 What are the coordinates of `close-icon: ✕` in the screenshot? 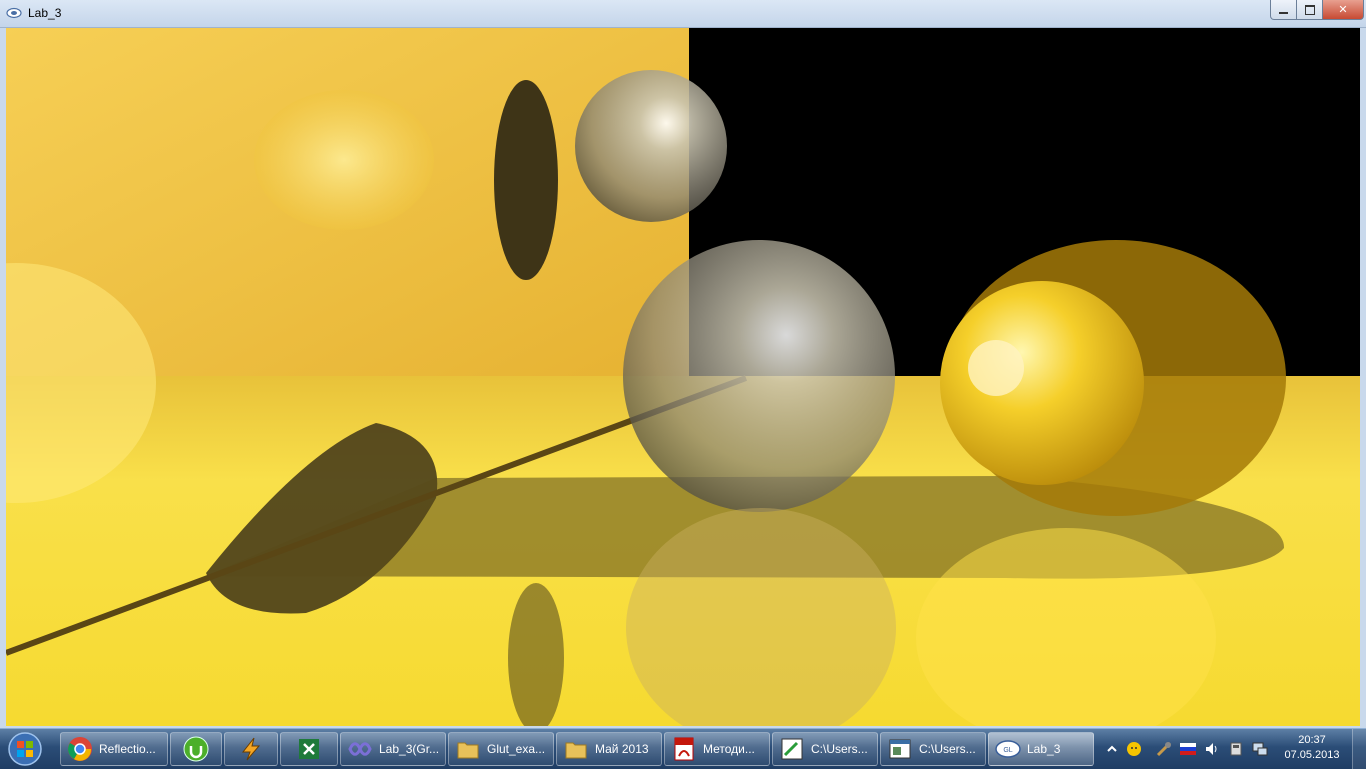 It's located at (1343, 10).